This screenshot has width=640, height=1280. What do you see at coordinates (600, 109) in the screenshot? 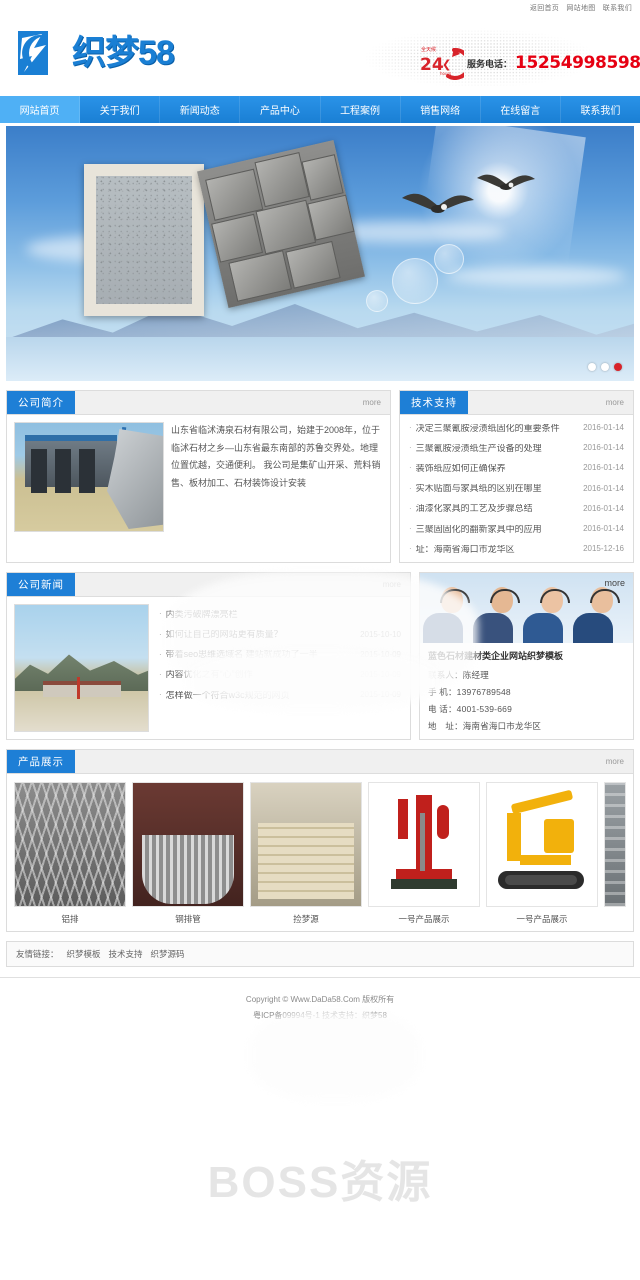
I see `nav-item-contact: 联系我们` at bounding box center [600, 109].